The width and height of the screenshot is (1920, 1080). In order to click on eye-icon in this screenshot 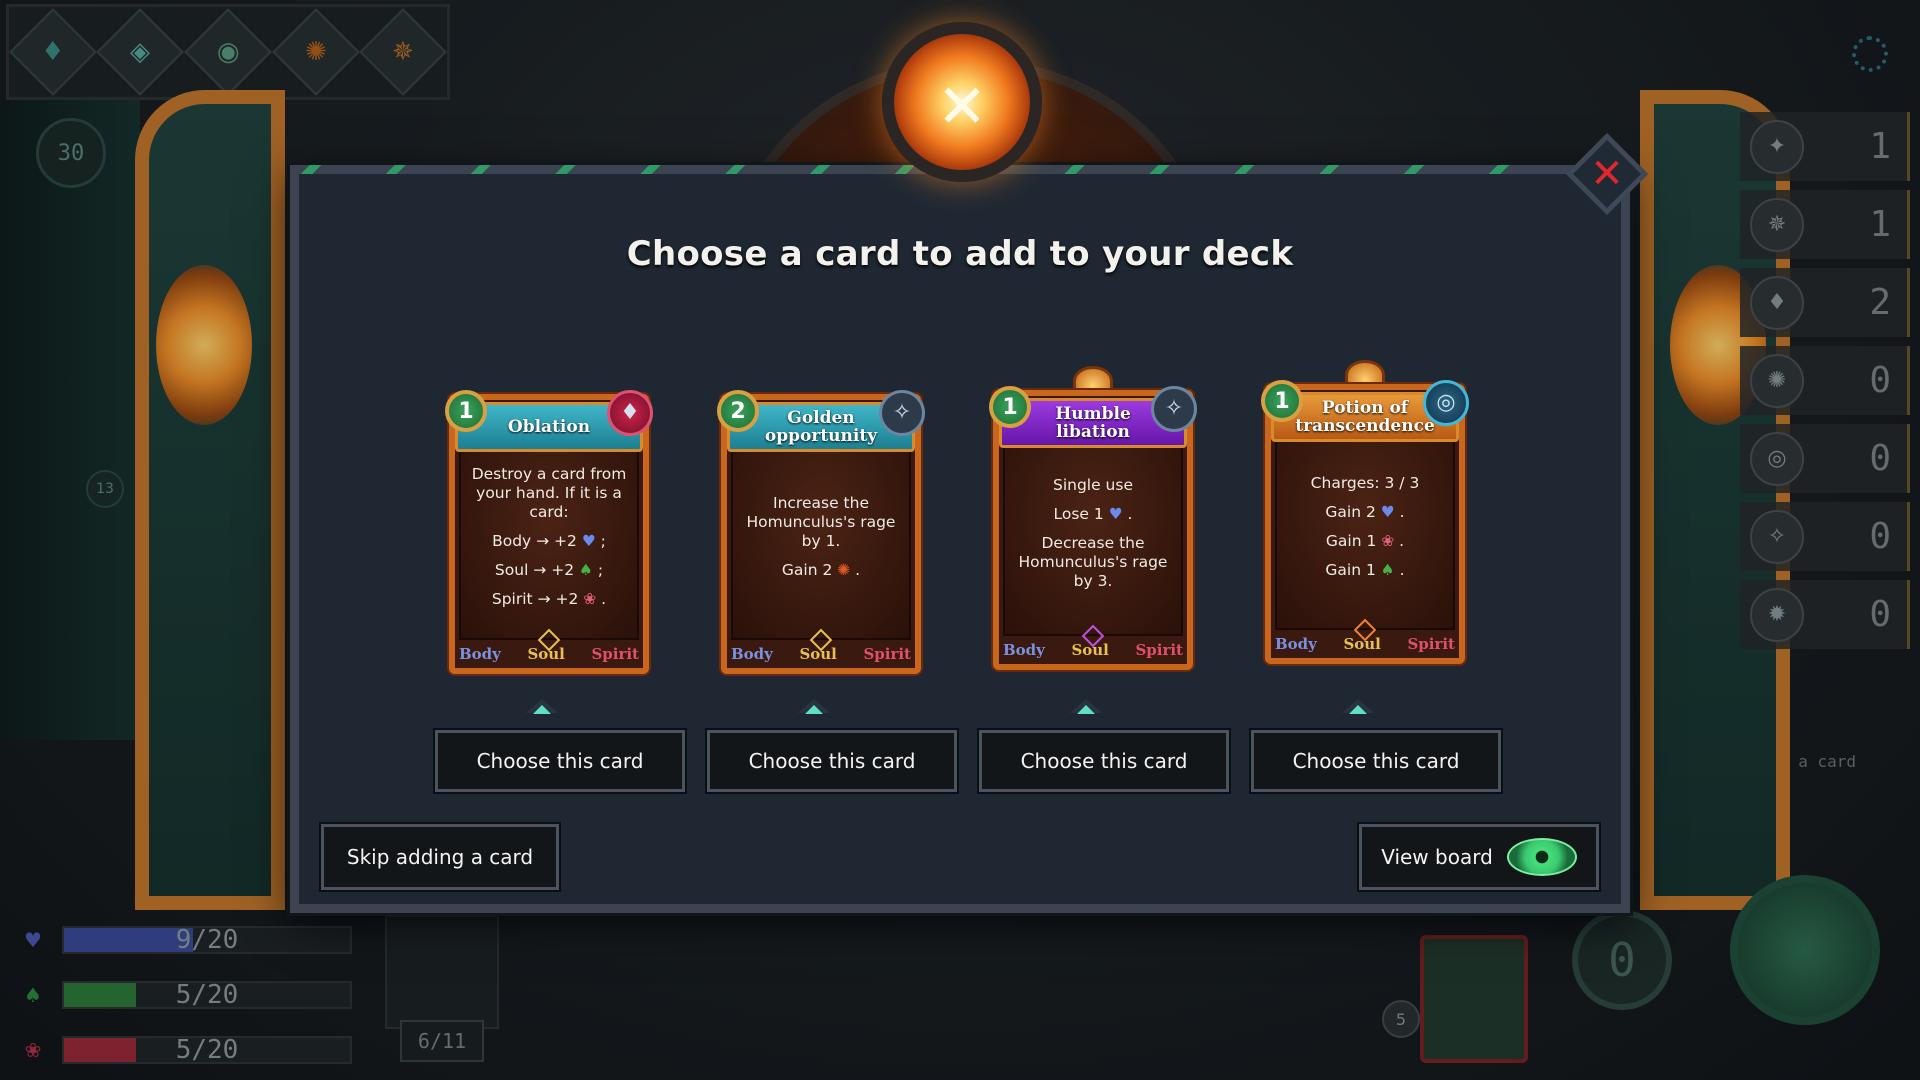, I will do `click(1541, 857)`.